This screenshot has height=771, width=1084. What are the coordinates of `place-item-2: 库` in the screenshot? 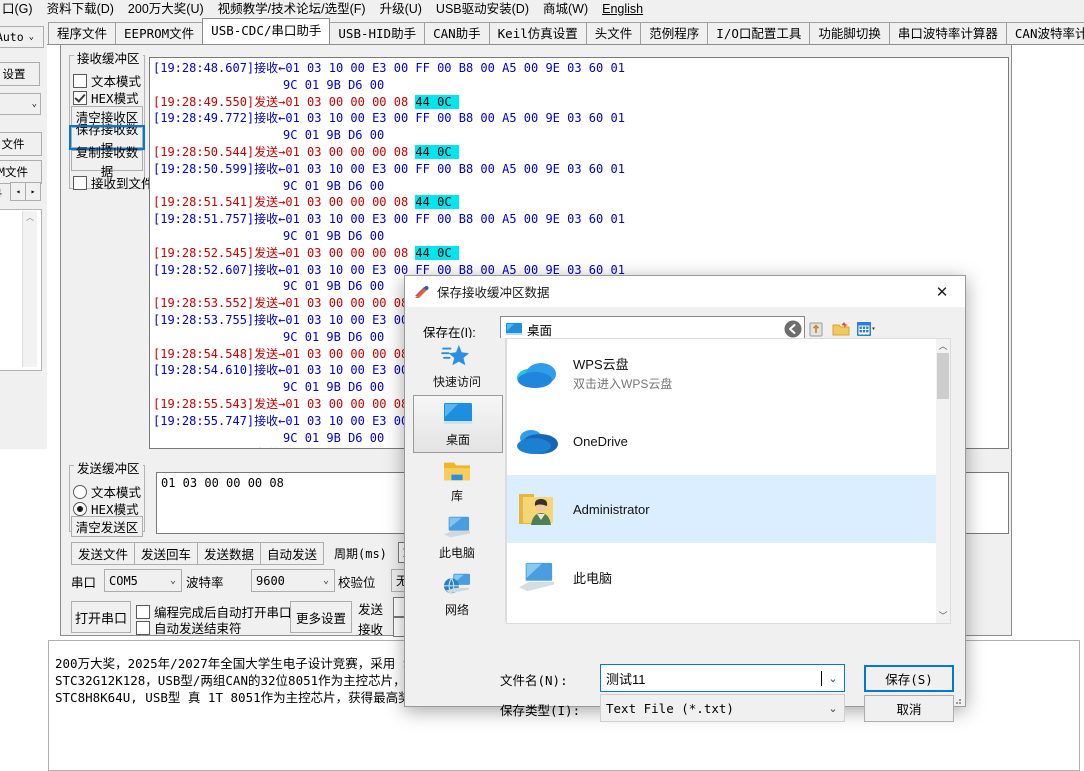 It's located at (457, 480).